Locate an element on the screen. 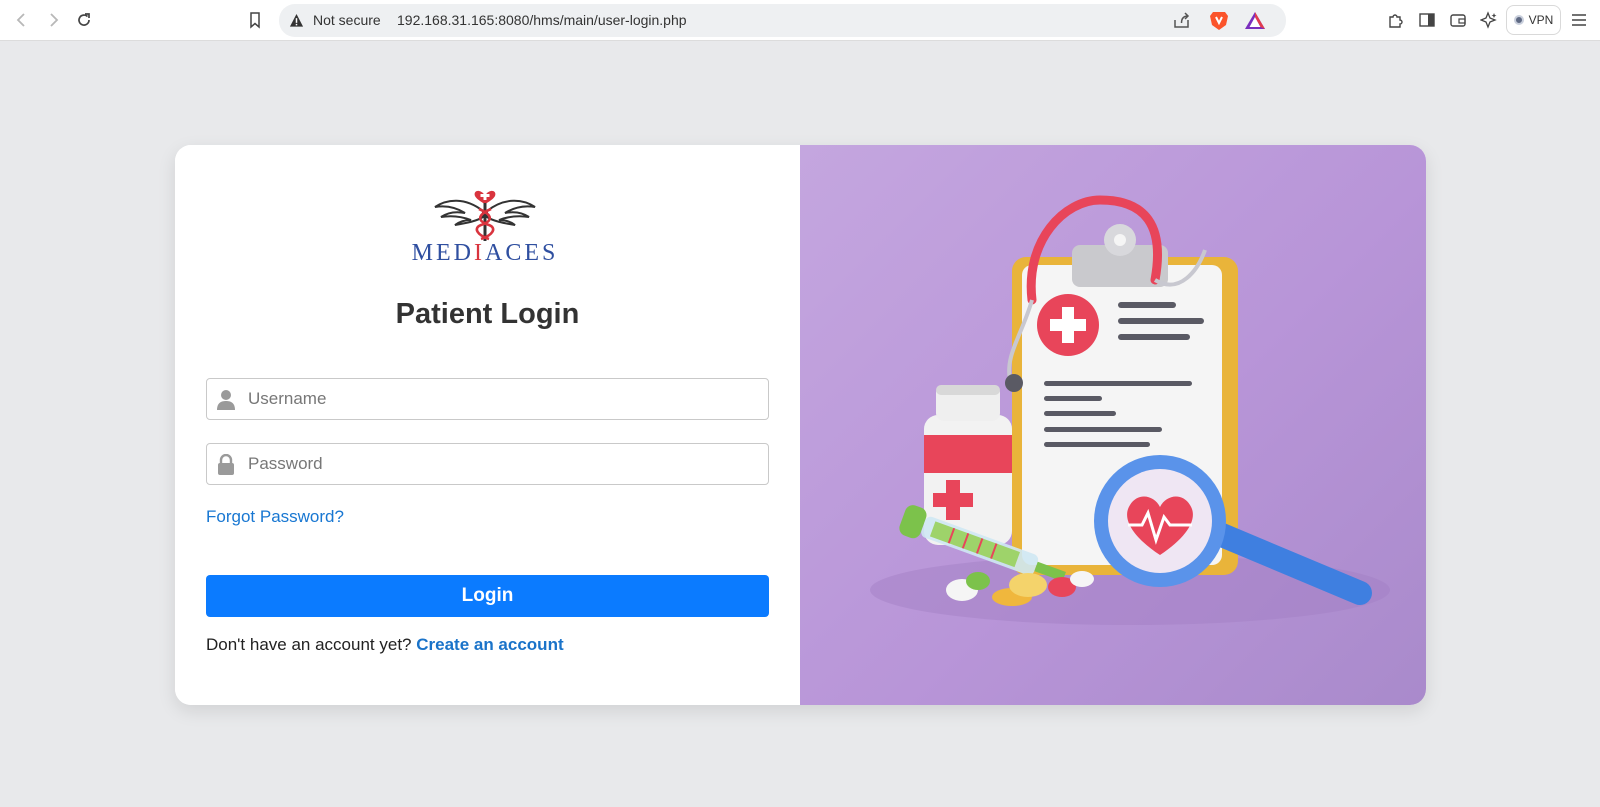 This screenshot has height=807, width=1600. create-account-link: Create an account is located at coordinates (489, 644).